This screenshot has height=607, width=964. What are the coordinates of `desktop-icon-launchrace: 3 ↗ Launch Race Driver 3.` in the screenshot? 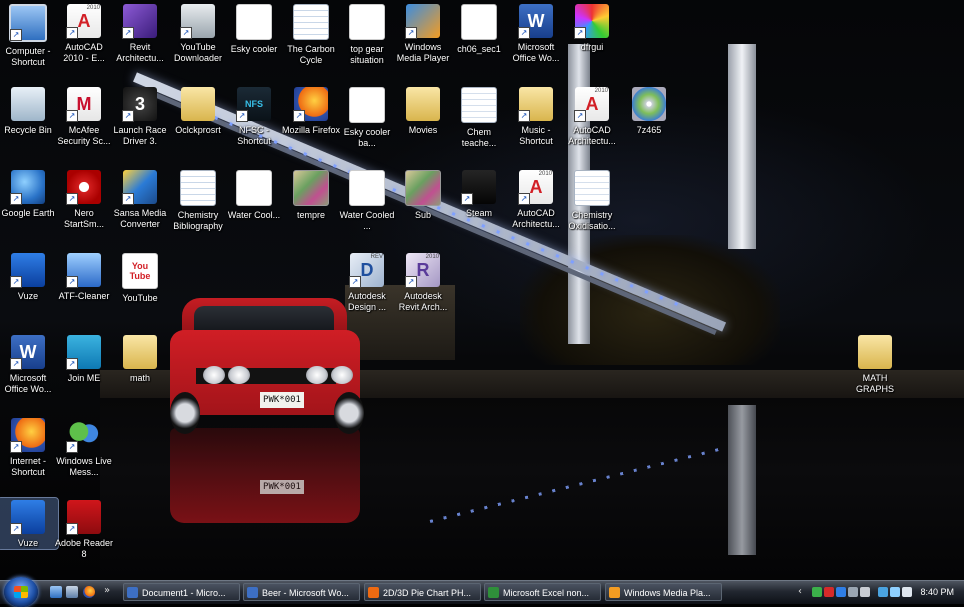 It's located at (140, 116).